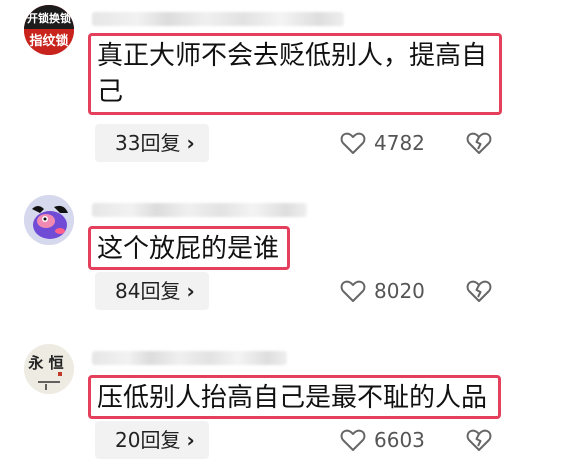 This screenshot has width=562, height=473. I want to click on calligraphy-avatar-icon: 永 恒, so click(49, 369).